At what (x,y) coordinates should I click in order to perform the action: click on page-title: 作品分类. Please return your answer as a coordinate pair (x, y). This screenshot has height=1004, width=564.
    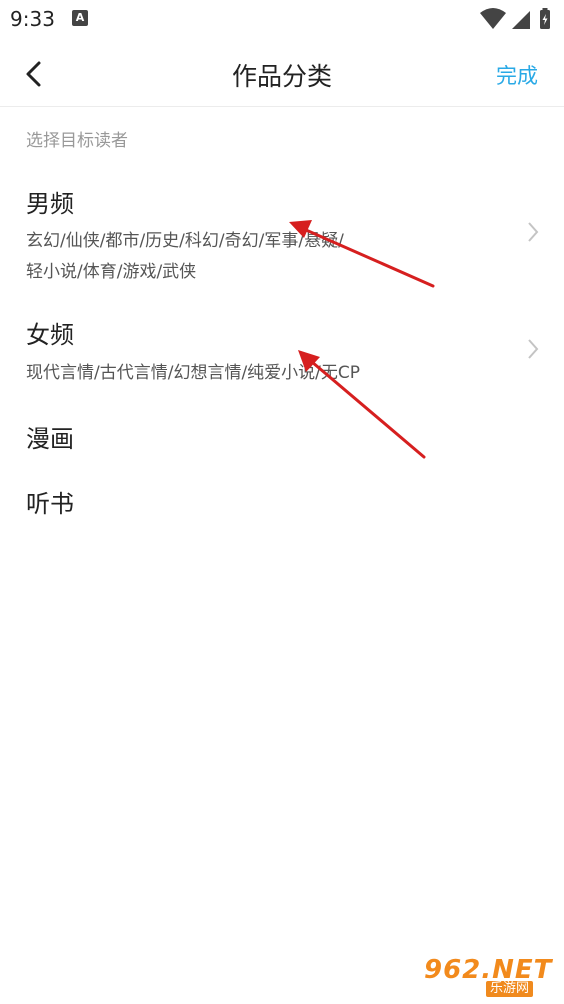
    Looking at the image, I should click on (281, 76).